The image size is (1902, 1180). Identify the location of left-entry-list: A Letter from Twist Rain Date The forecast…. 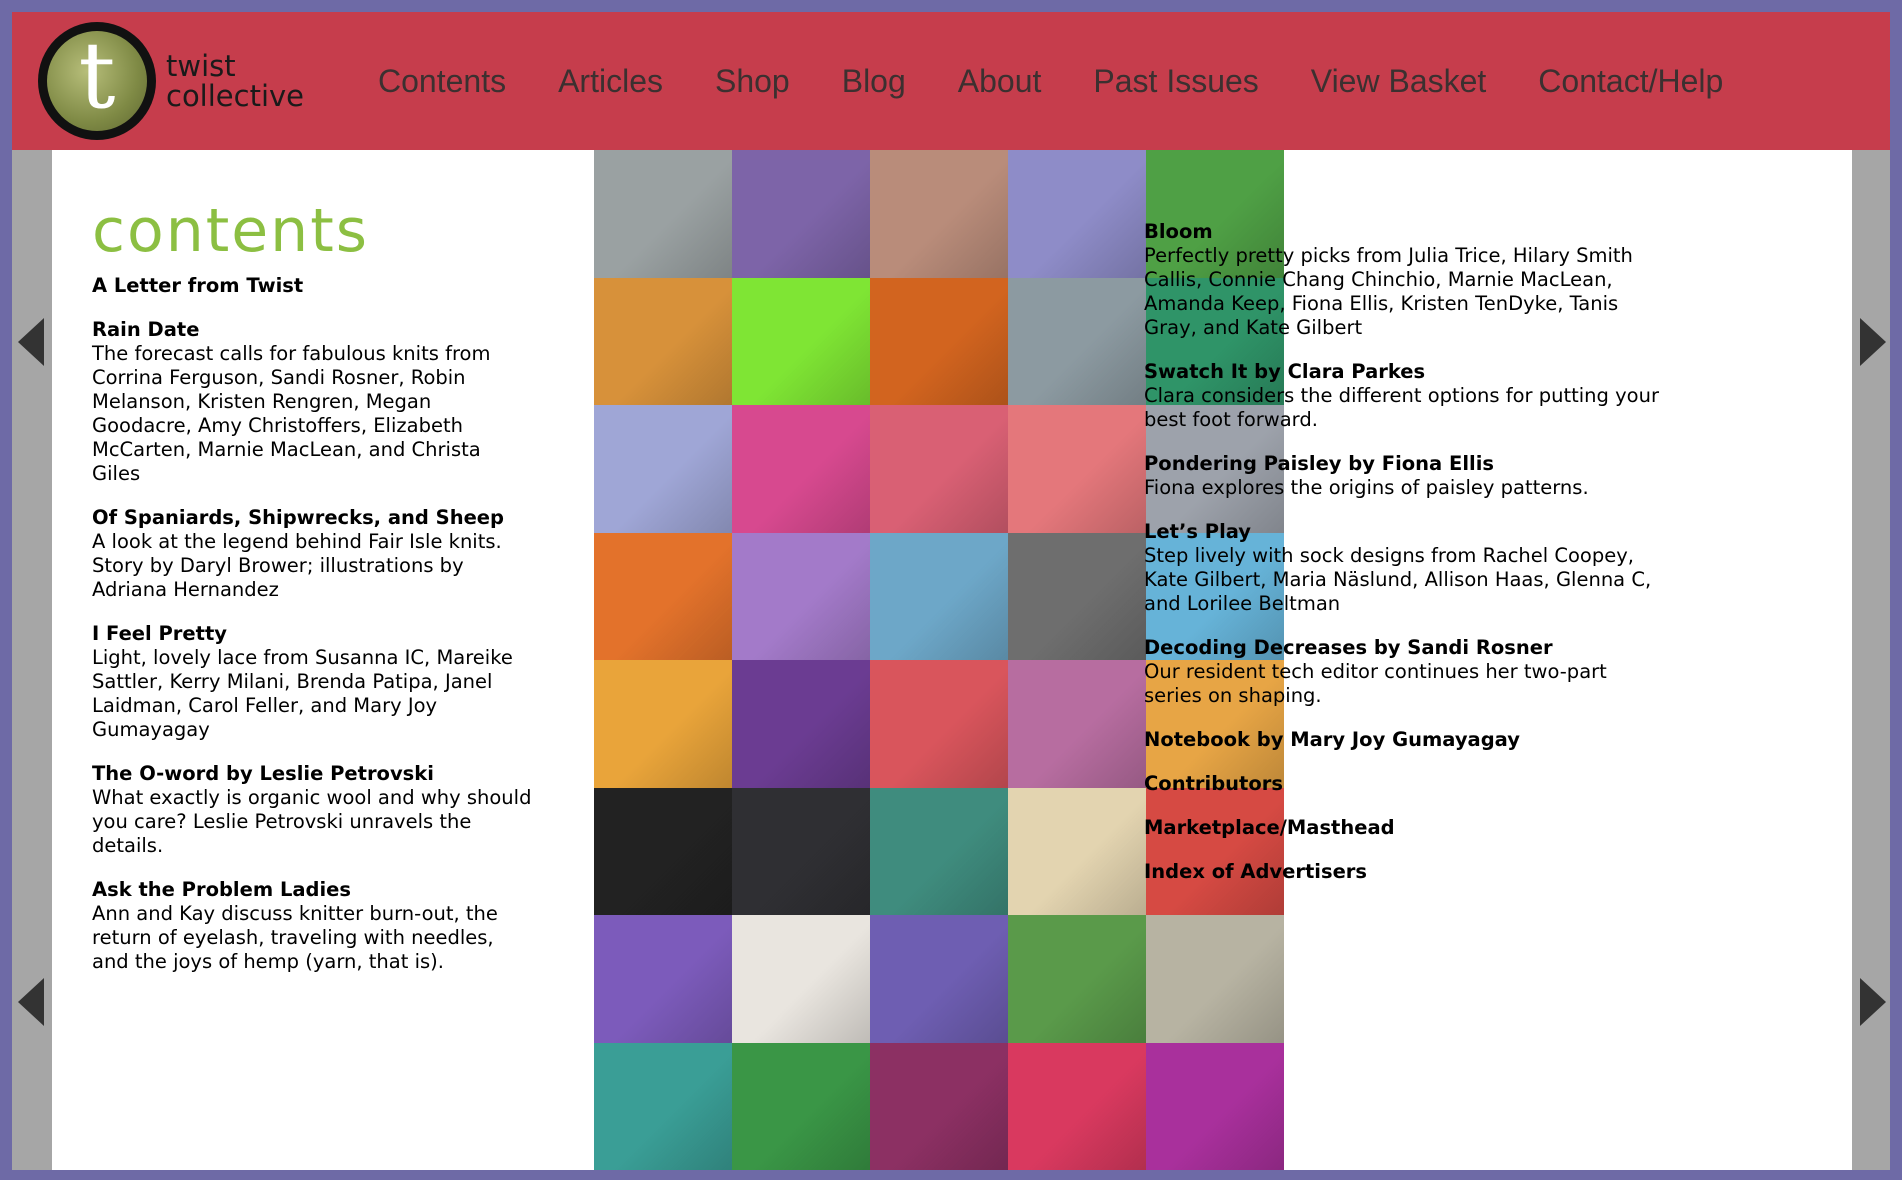
(312, 624).